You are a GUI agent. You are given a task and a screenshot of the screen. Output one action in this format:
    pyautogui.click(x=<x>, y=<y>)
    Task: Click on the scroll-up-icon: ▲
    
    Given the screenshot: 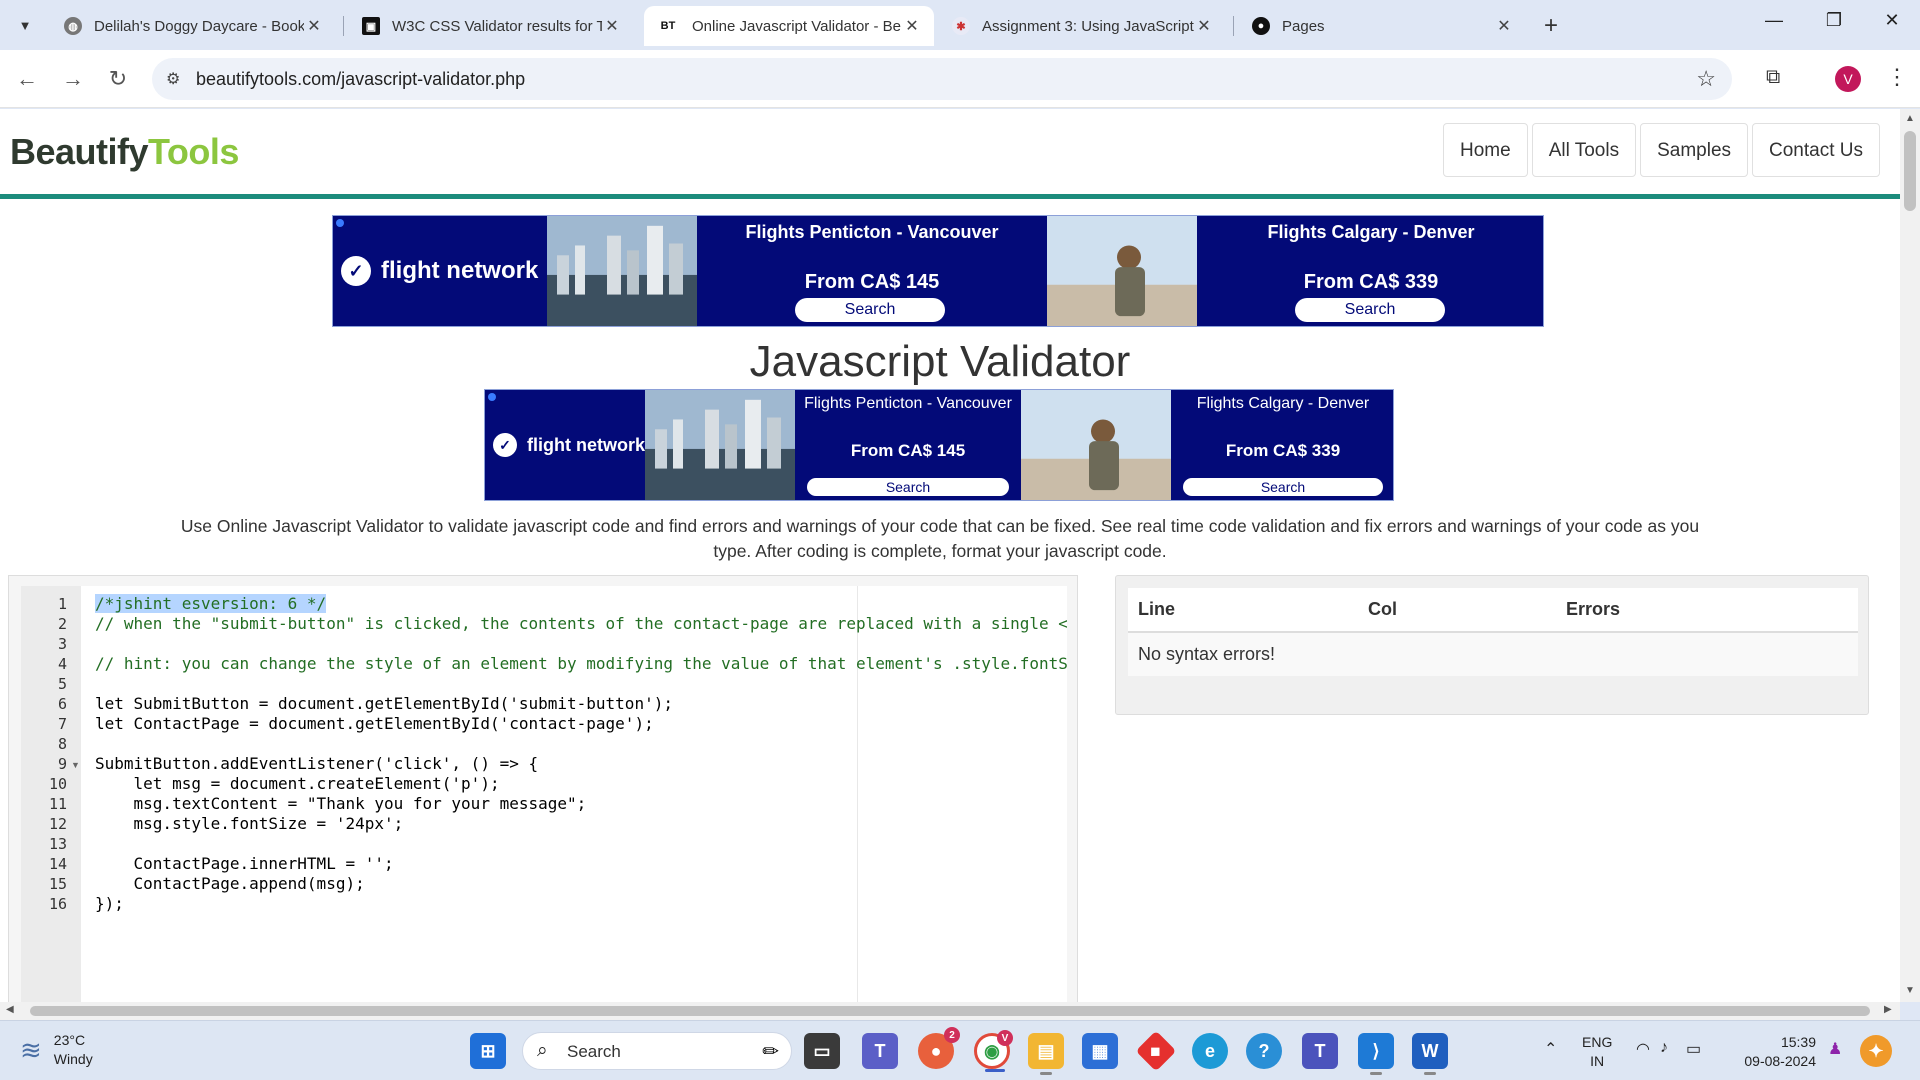 What is the action you would take?
    pyautogui.click(x=1910, y=118)
    